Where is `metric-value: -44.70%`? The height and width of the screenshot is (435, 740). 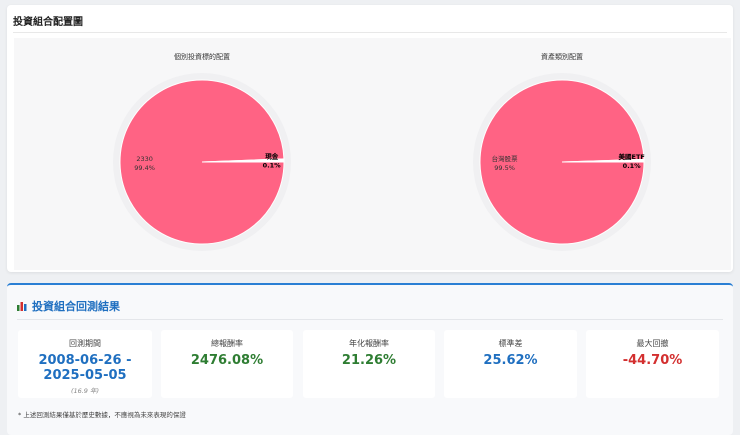
metric-value: -44.70% is located at coordinates (652, 360).